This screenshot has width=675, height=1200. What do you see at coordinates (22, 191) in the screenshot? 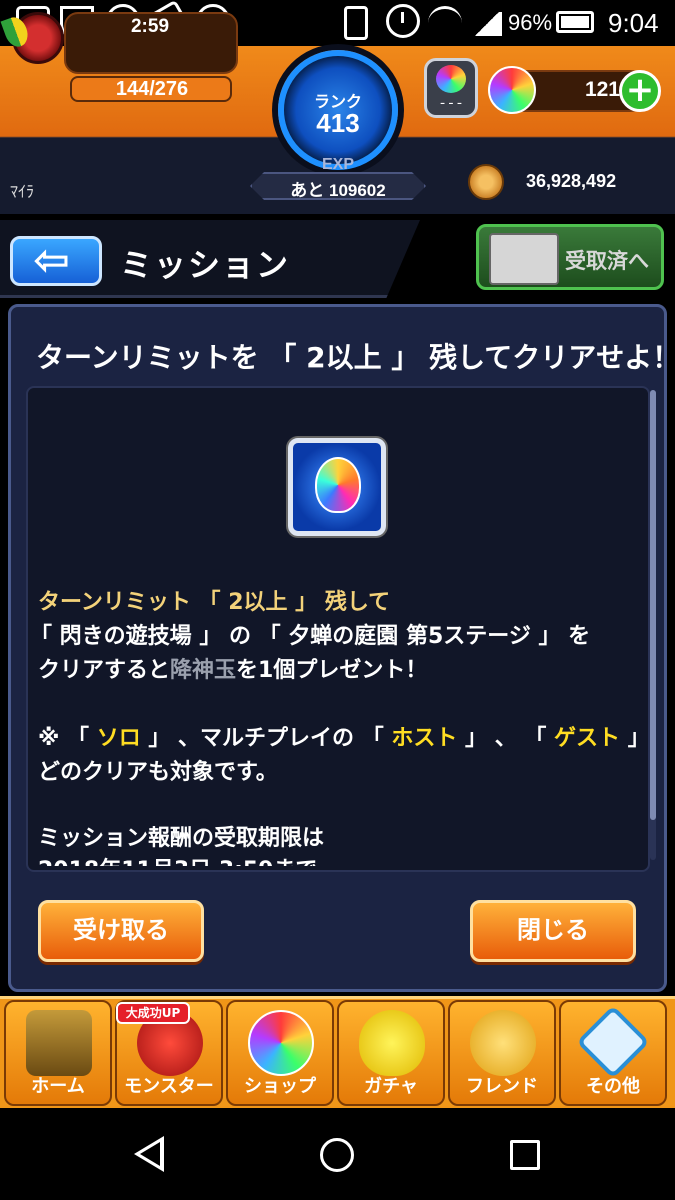
I see `player-name: ﾏｲﾗ` at bounding box center [22, 191].